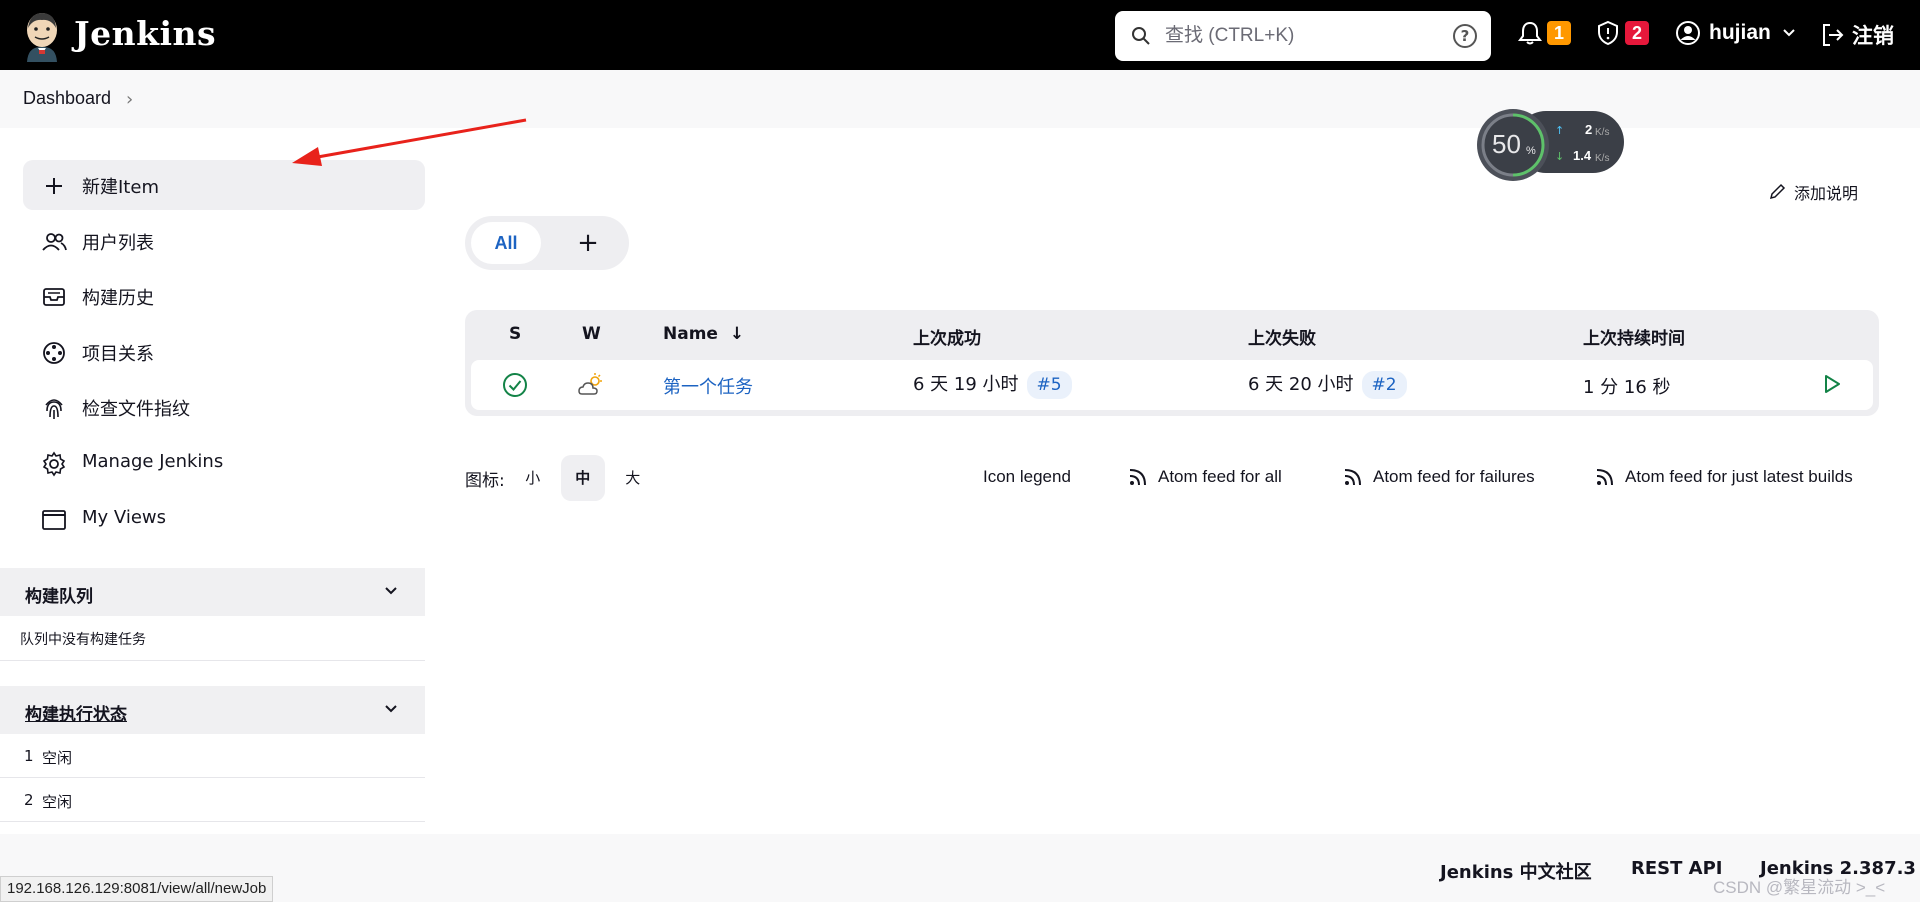 The width and height of the screenshot is (1920, 902). Describe the element at coordinates (591, 334) in the screenshot. I see `column-header-weather: W` at that location.